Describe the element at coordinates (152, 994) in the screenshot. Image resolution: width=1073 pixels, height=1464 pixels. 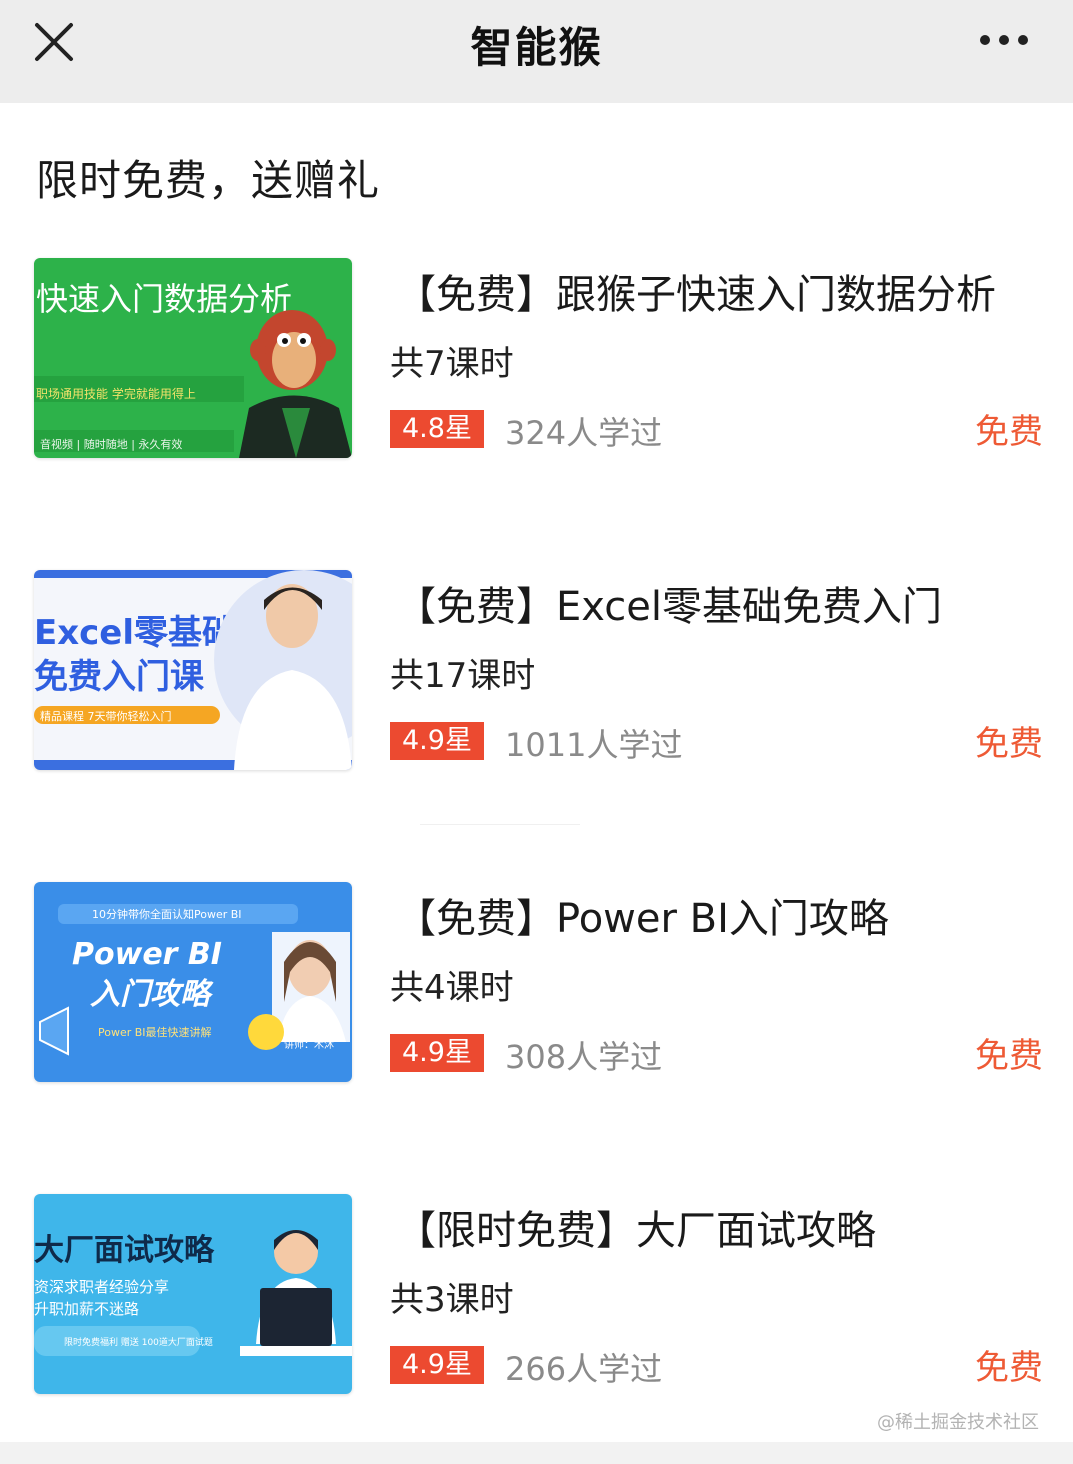
I see `thumb-headline: 入门攻略` at that location.